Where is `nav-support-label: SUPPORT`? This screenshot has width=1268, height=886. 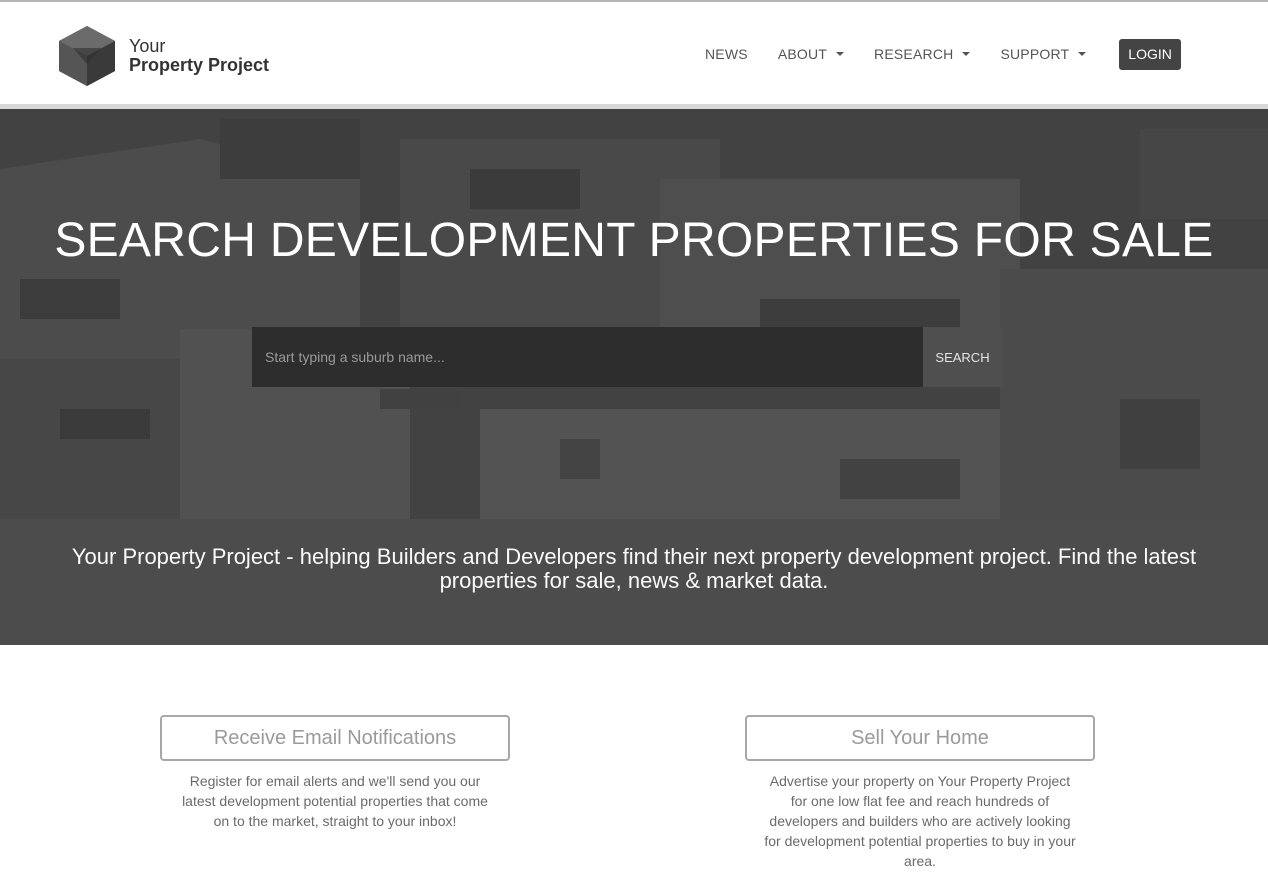 nav-support-label: SUPPORT is located at coordinates (1035, 54).